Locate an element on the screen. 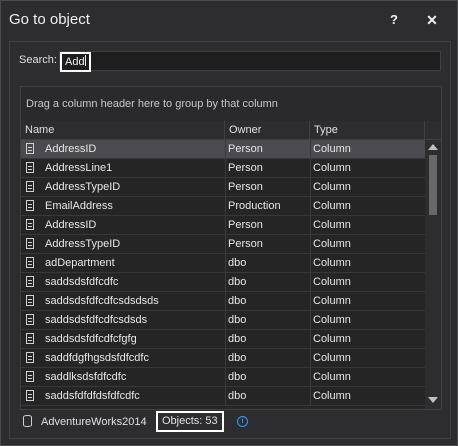  table-row: saddsdsfdfcdfcsdsdsds dbo Column is located at coordinates (223, 301).